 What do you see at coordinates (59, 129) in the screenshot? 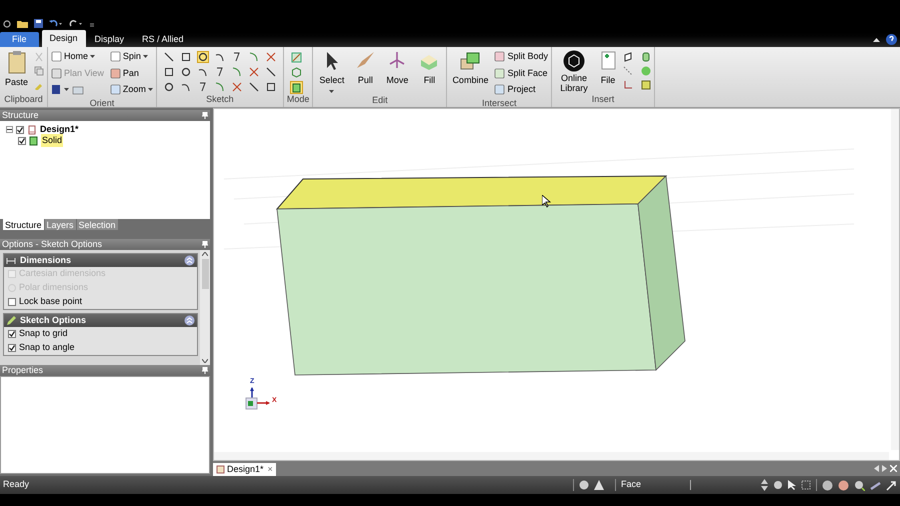
I see `tree-item: Design1*` at bounding box center [59, 129].